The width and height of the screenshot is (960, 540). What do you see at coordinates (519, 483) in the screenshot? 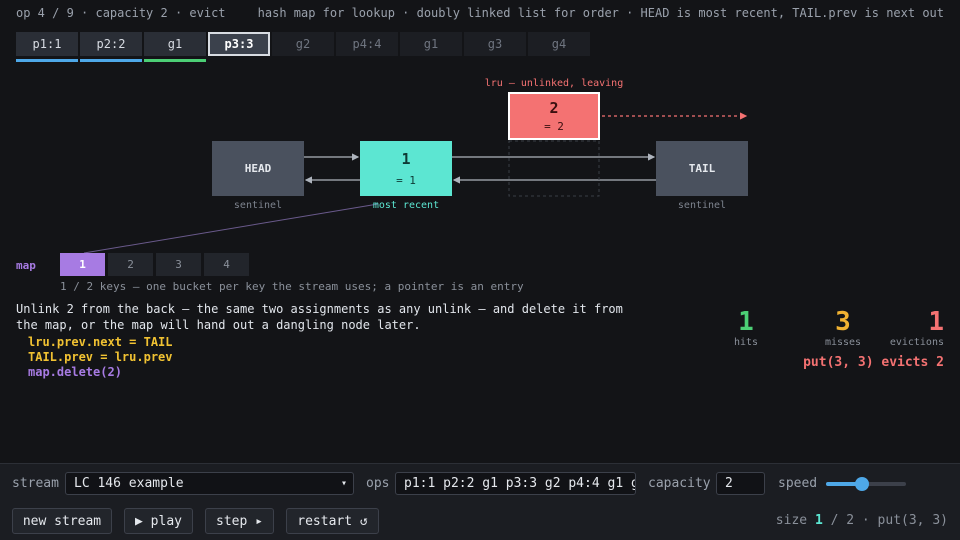
I see `ops-value: p1:1 p2:2 g1 p3:3 g2 p4:4 g1 g3 g4` at bounding box center [519, 483].